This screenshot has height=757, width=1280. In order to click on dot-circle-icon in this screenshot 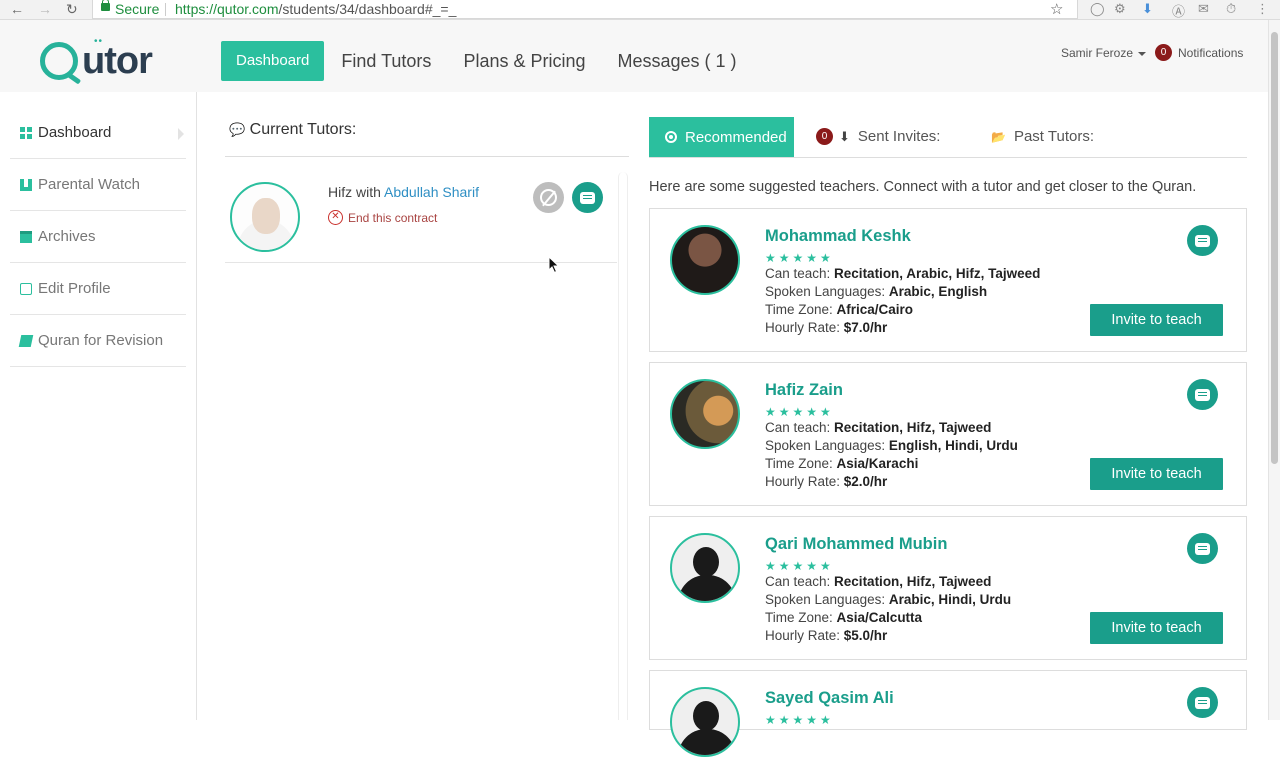, I will do `click(671, 137)`.